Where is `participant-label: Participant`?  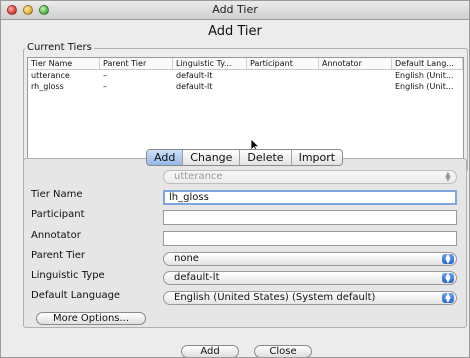 participant-label: Participant is located at coordinates (58, 214).